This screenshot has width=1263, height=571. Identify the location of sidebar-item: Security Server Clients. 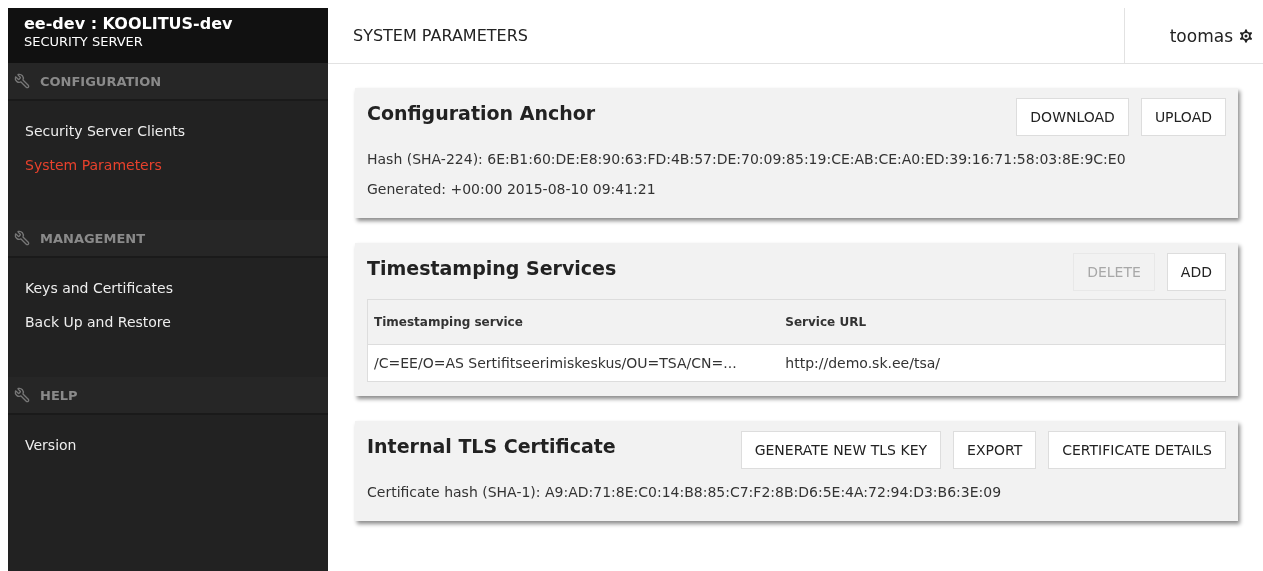
(97, 131).